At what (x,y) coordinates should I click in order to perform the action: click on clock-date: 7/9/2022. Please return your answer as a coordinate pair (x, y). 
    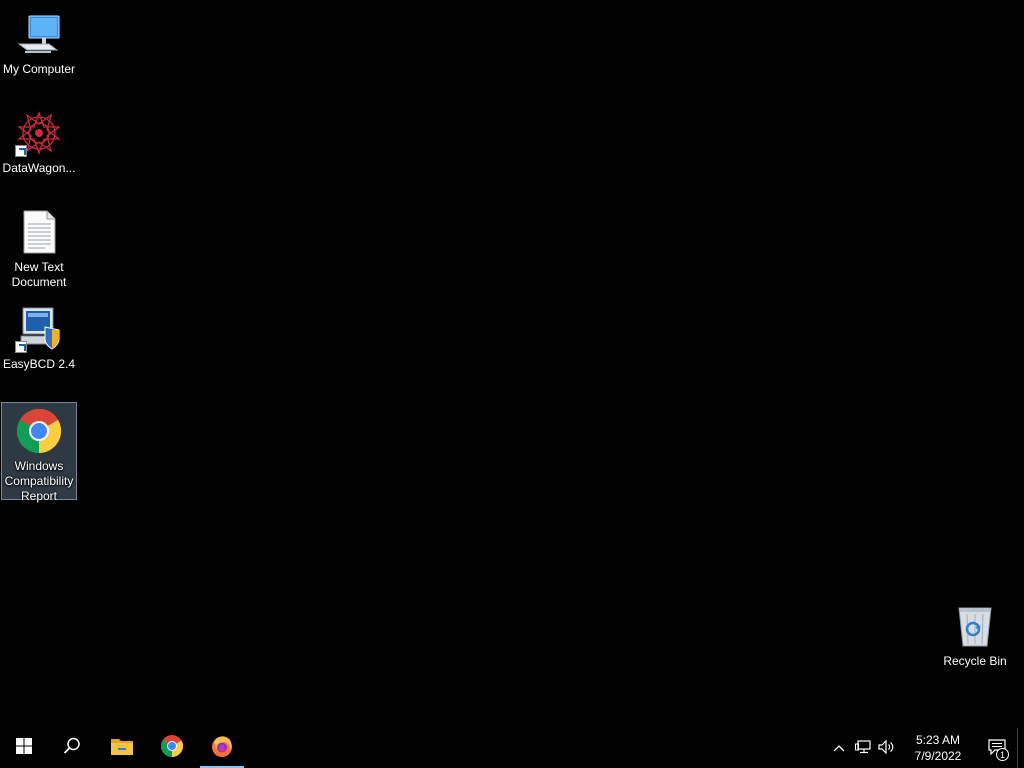
    Looking at the image, I should click on (938, 756).